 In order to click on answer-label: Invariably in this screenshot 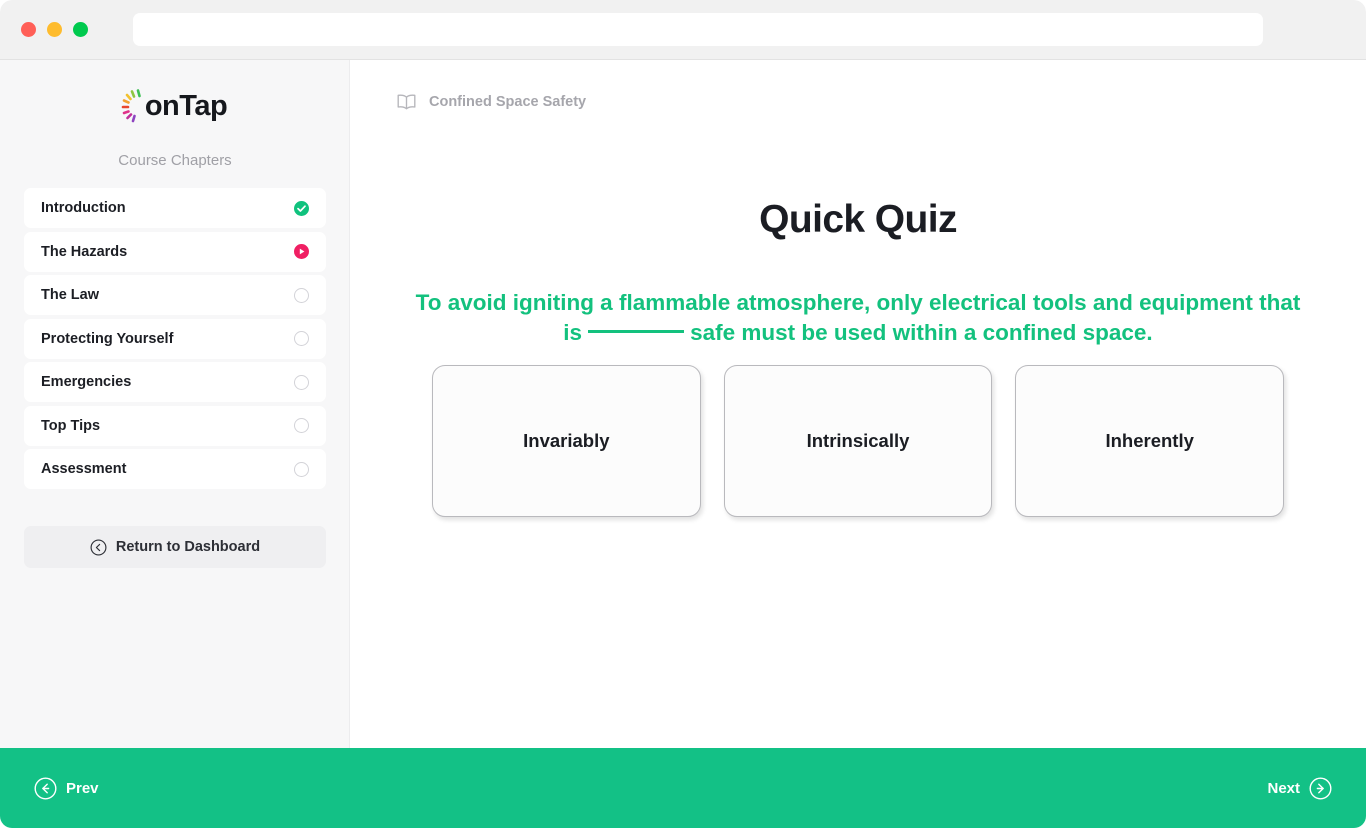, I will do `click(566, 440)`.